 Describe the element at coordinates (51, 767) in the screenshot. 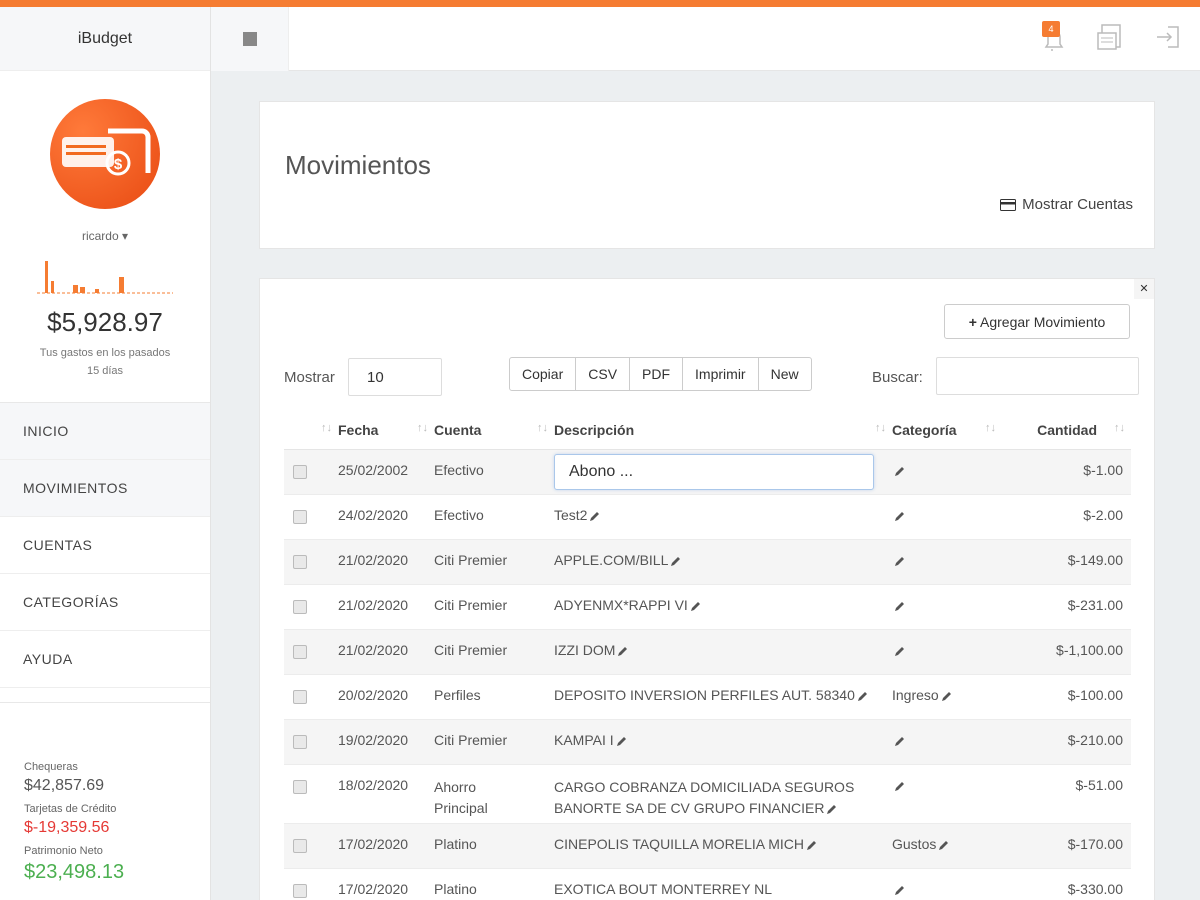

I see `summary-label: Chequeras` at that location.